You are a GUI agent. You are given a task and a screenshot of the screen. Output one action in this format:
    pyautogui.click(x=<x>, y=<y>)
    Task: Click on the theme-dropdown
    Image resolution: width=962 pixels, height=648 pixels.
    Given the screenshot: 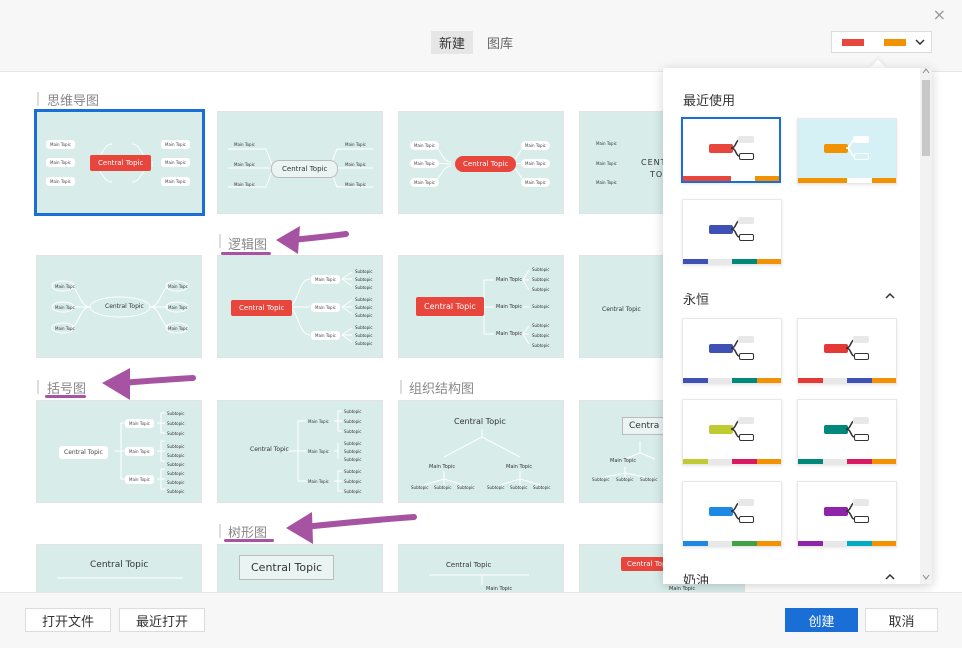 What is the action you would take?
    pyautogui.click(x=881, y=42)
    